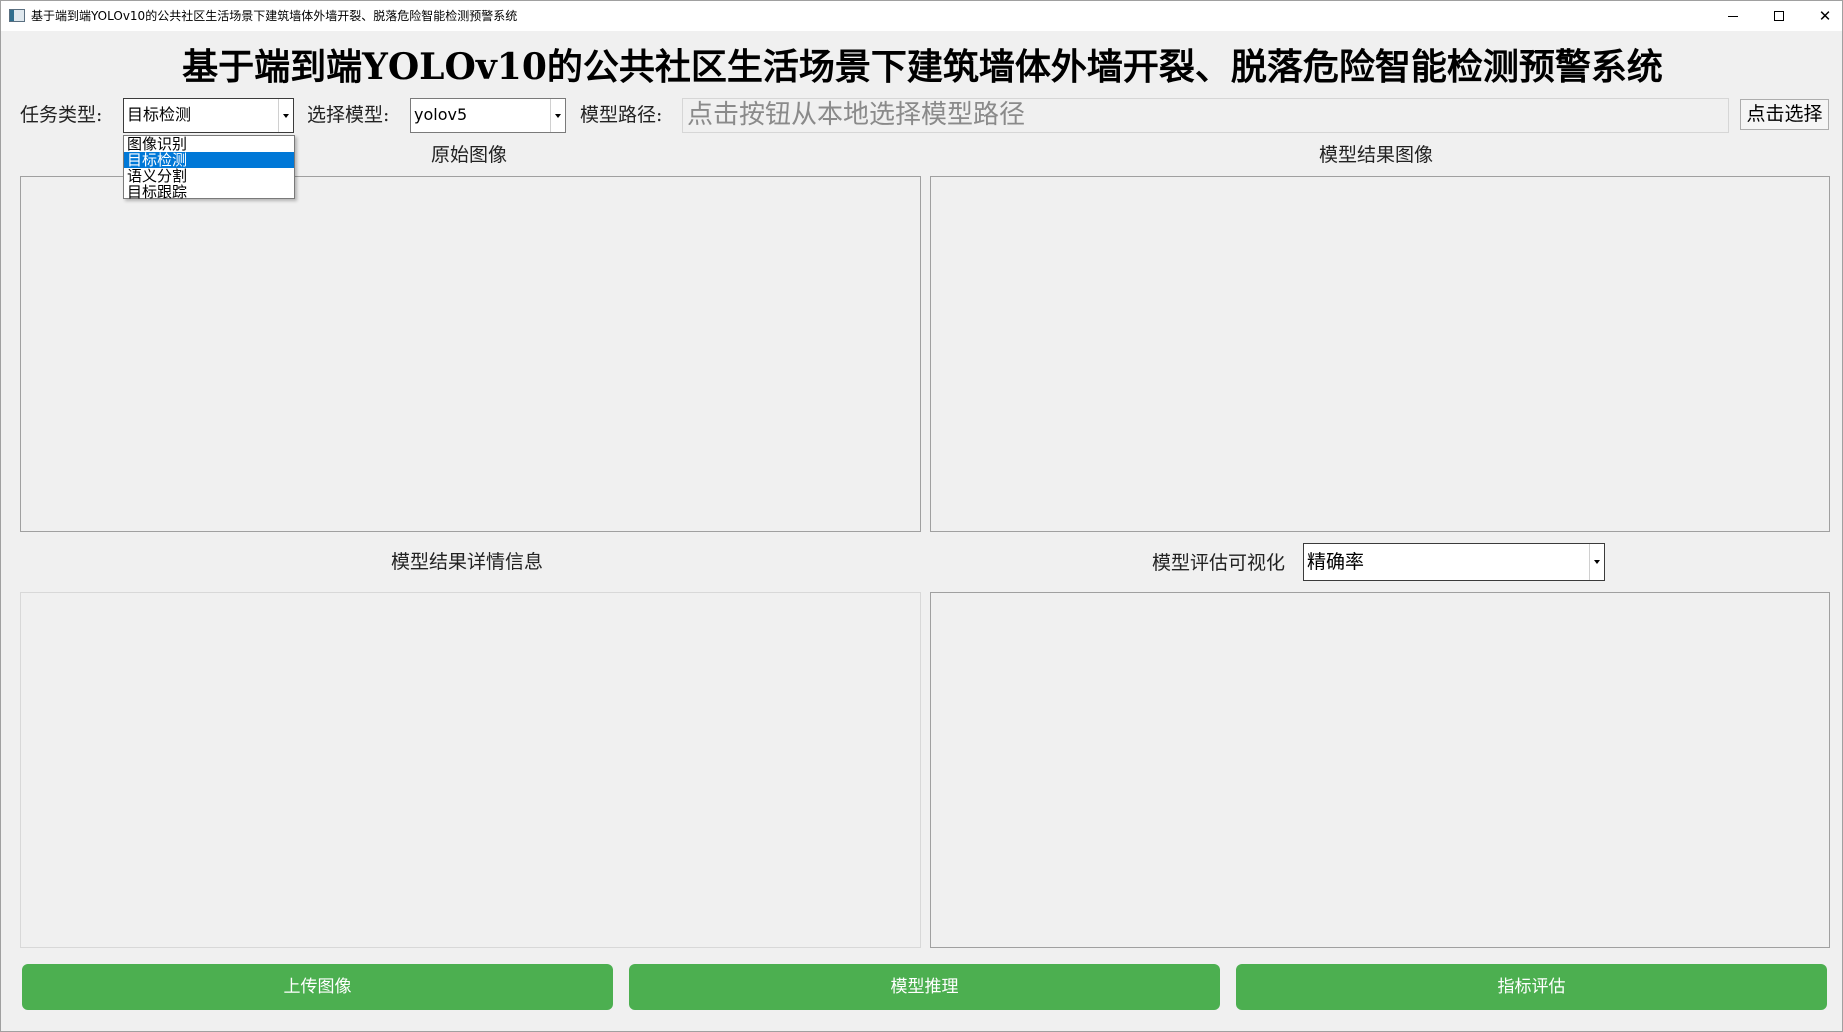 The image size is (1843, 1032). Describe the element at coordinates (209, 176) in the screenshot. I see `task-option-semantic-segmentation: 语义分割` at that location.